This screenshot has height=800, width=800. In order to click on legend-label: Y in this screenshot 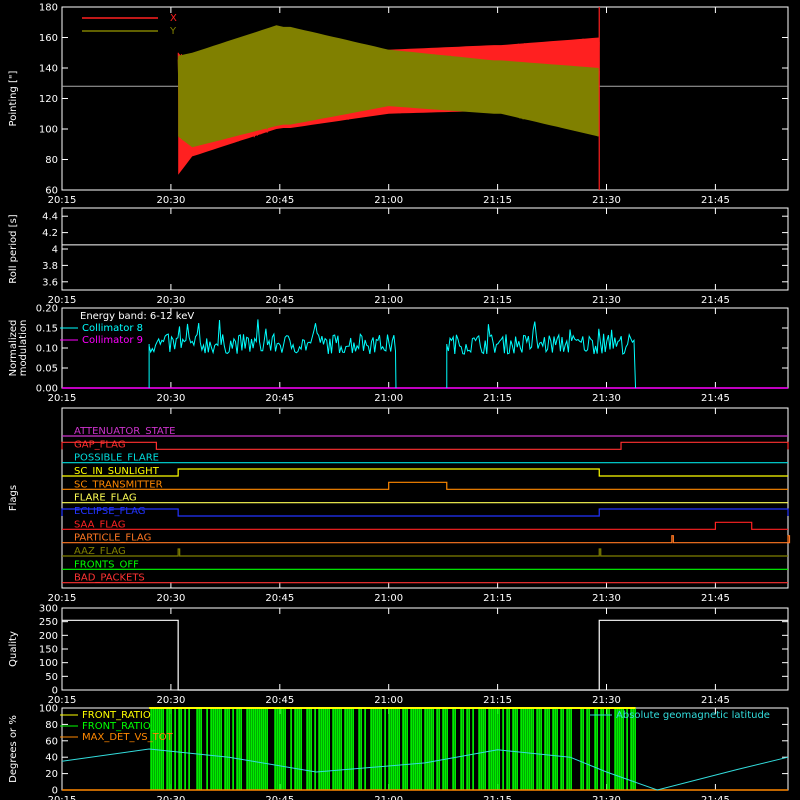, I will do `click(173, 31)`.